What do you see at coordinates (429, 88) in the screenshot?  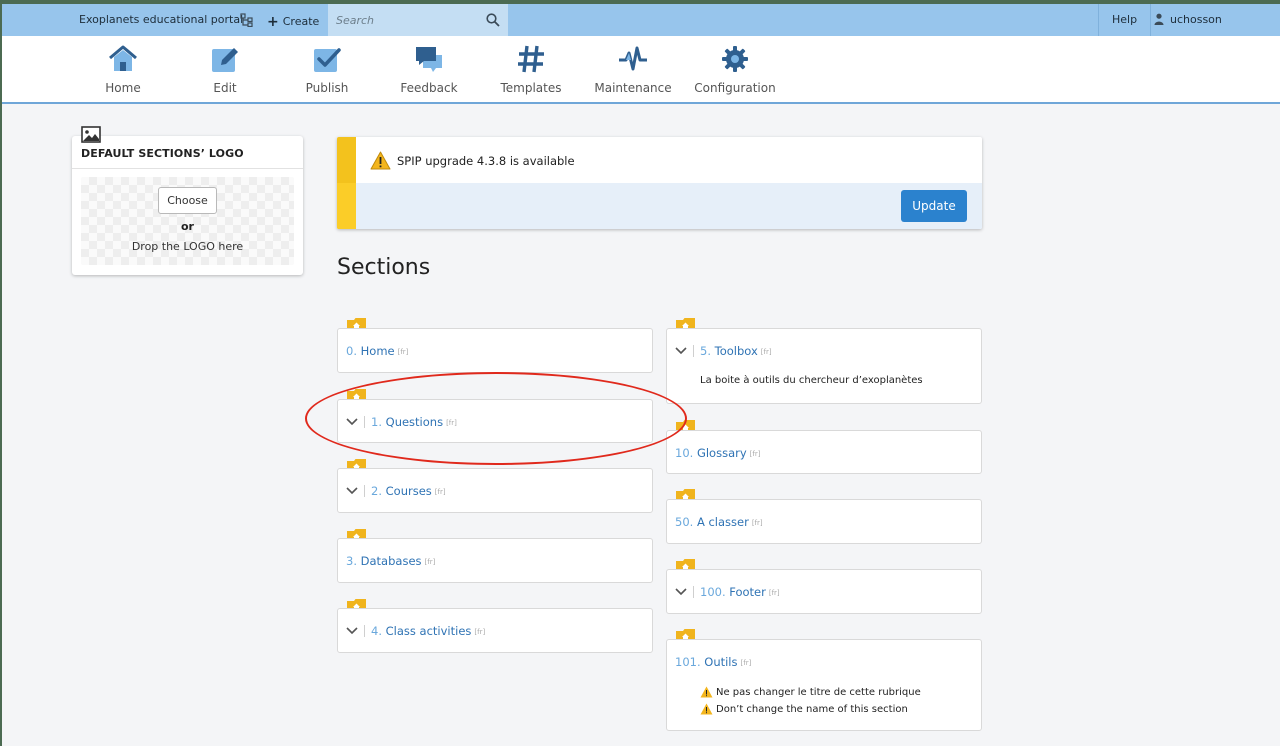 I see `nav-feedback-label: Feedback` at bounding box center [429, 88].